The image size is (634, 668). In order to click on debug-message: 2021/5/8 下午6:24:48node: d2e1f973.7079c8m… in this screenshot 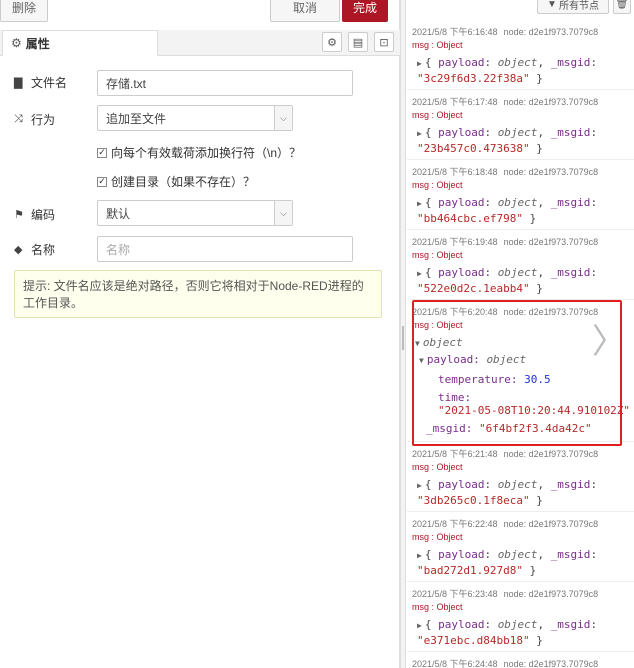, I will do `click(520, 660)`.